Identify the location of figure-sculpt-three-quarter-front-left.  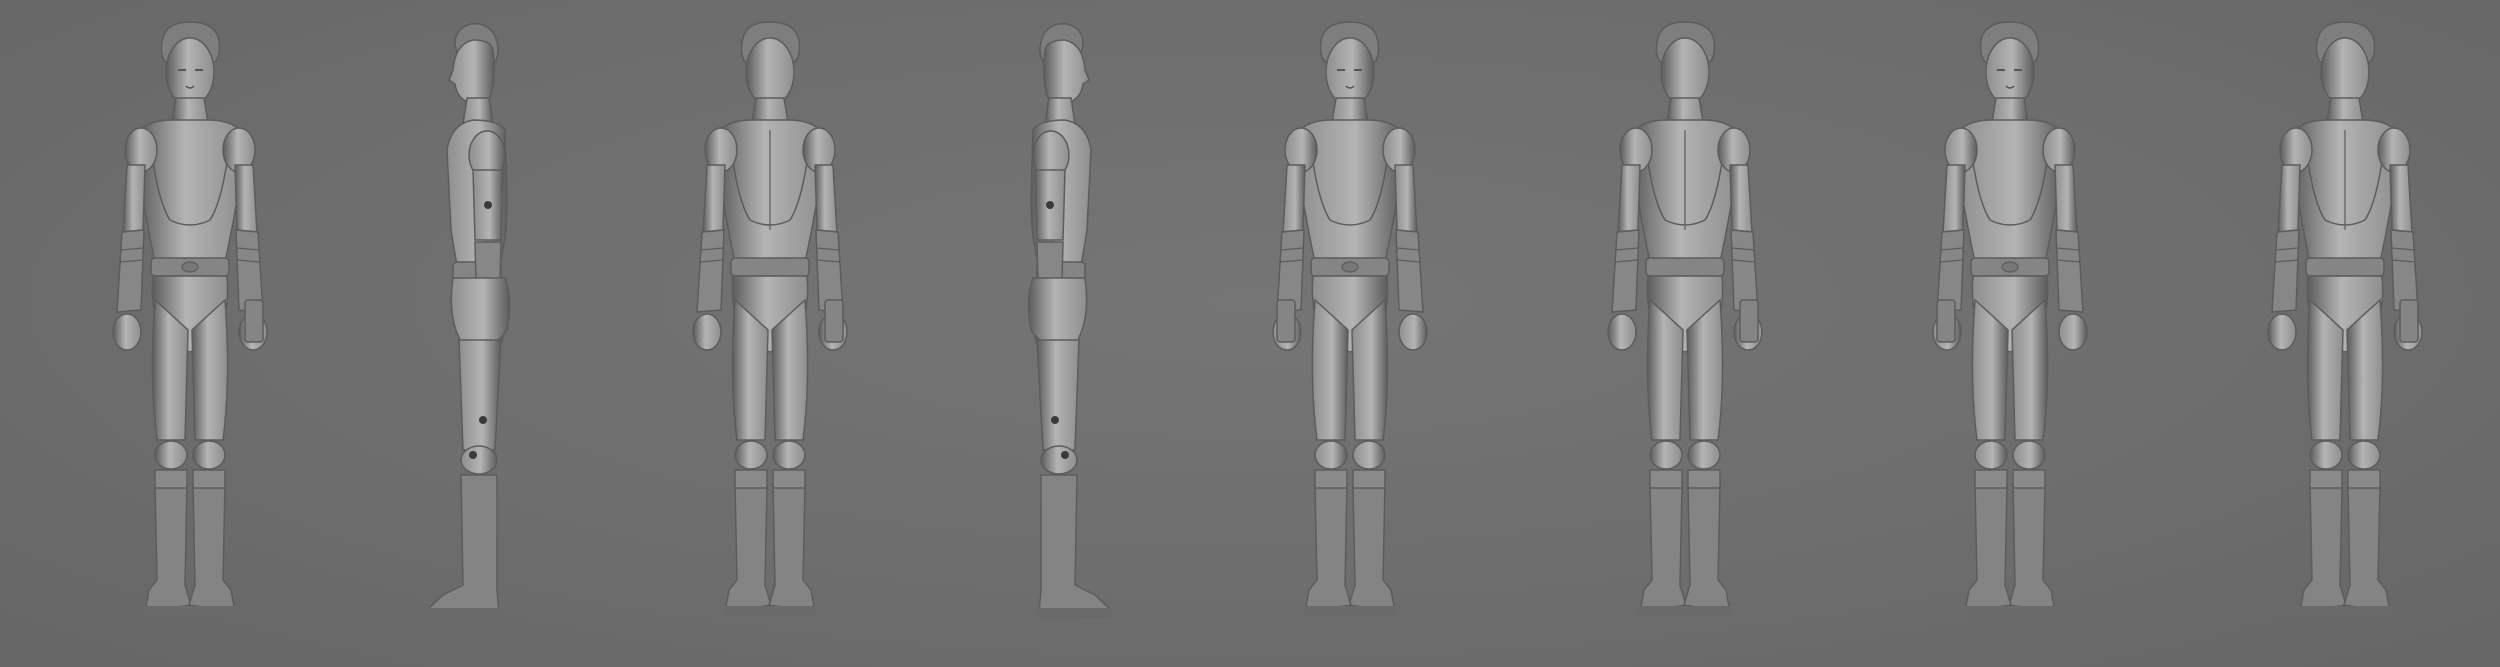
(1350, 318).